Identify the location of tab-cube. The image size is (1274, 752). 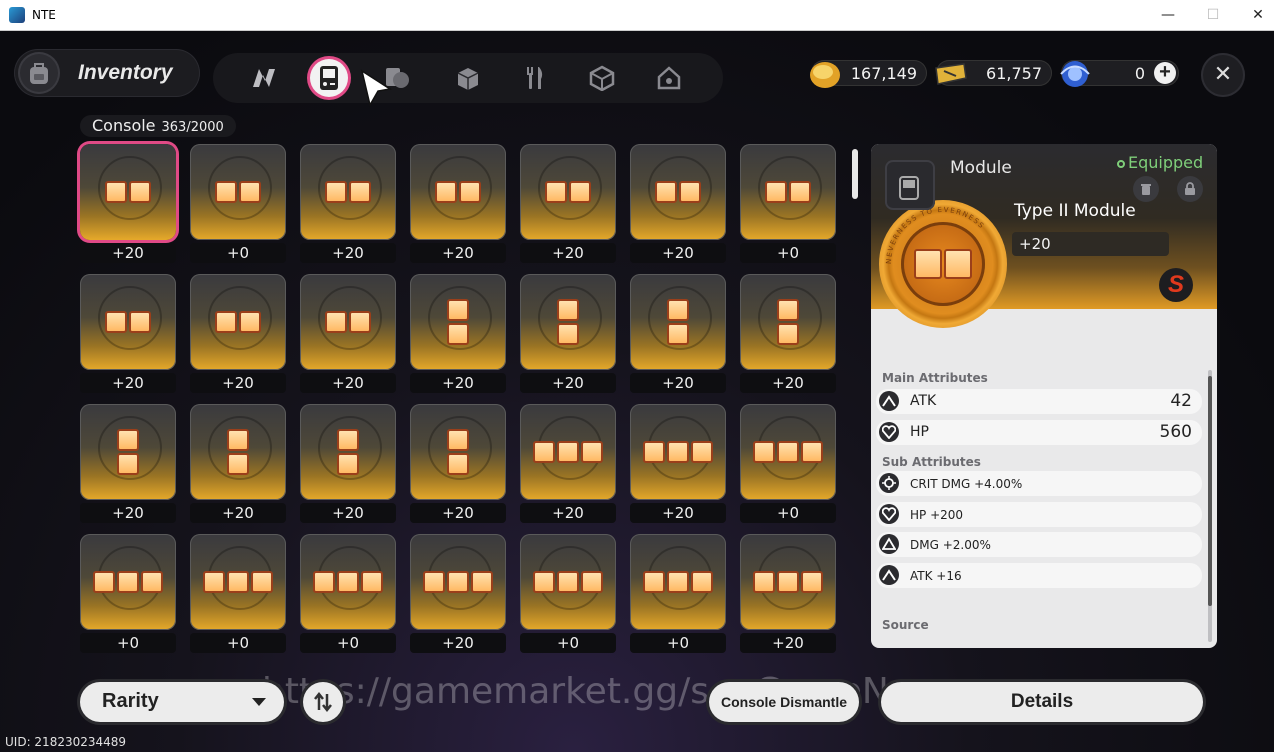
(602, 78).